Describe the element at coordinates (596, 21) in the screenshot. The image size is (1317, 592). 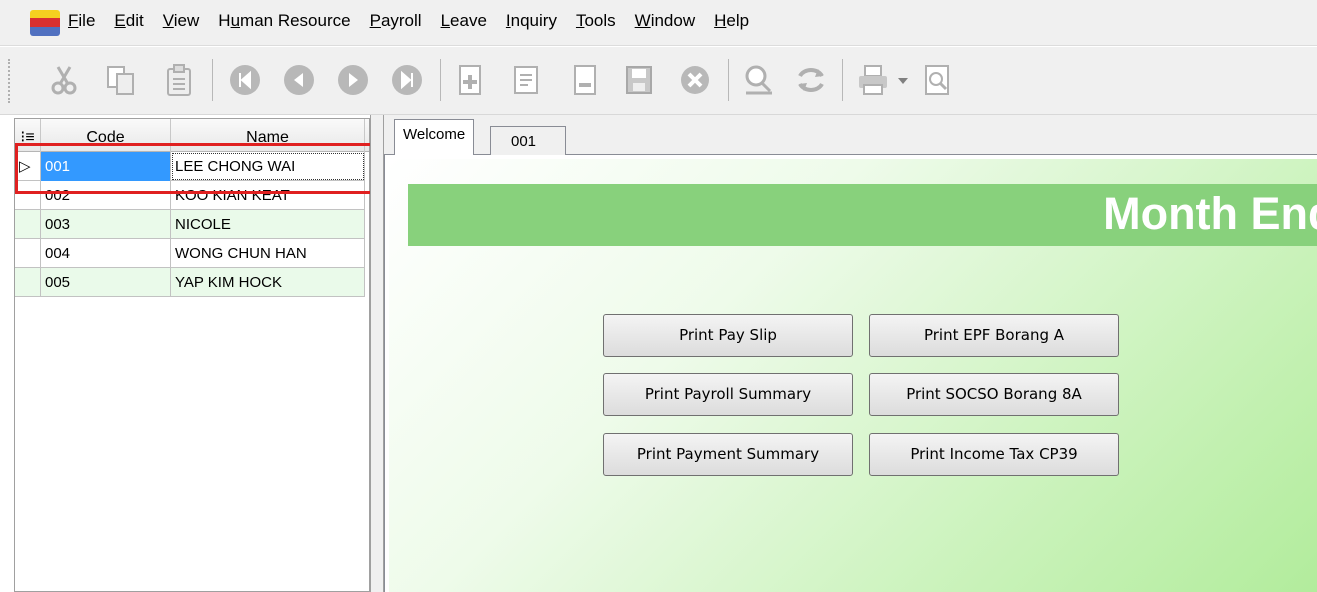
I see `menu-tools: Tools` at that location.